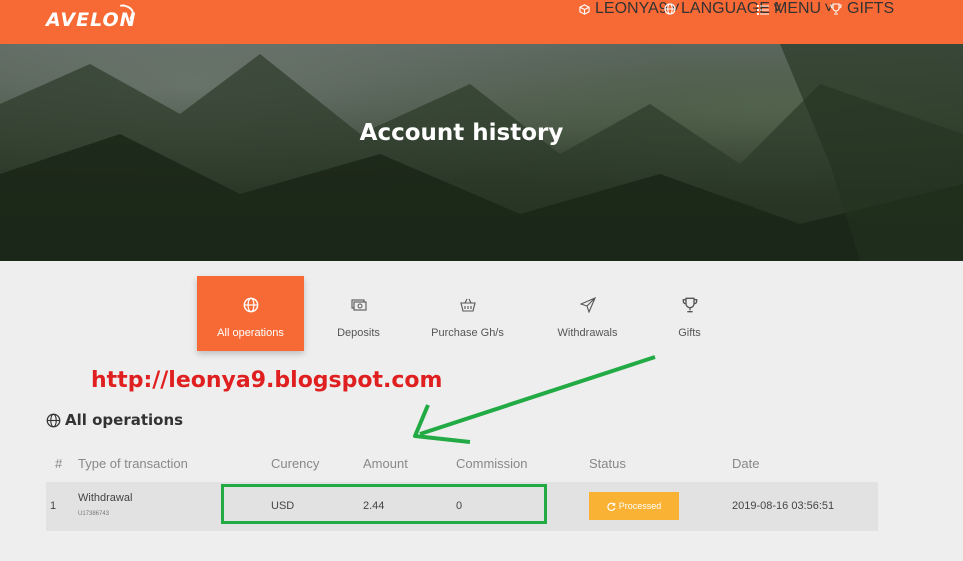 This screenshot has height=561, width=963. What do you see at coordinates (763, 9) in the screenshot?
I see `list-icon` at bounding box center [763, 9].